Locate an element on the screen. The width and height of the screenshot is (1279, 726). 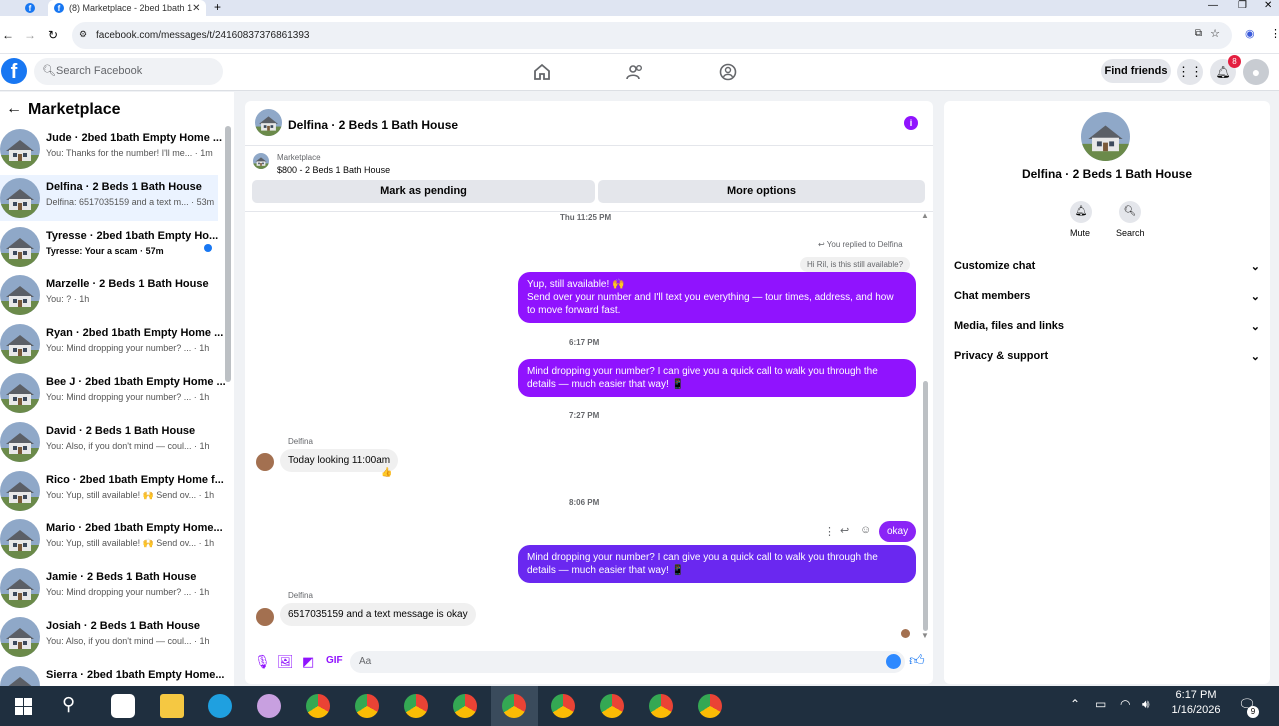
clock: 6:17 PM 1/16/2026 is located at coordinates (1196, 702).